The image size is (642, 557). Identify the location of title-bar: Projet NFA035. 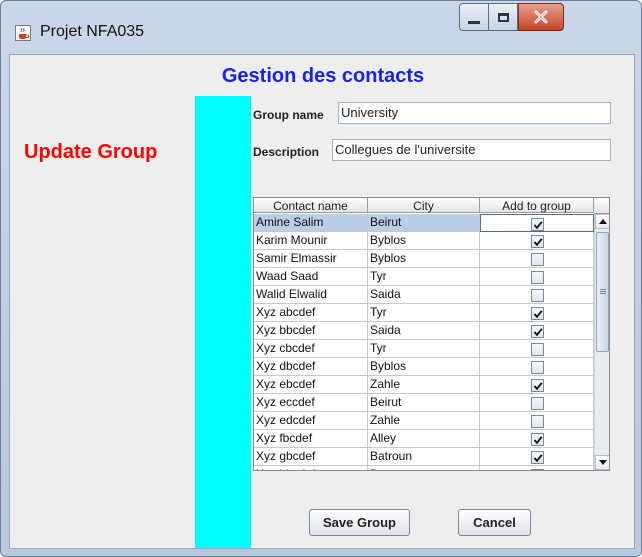
(321, 27).